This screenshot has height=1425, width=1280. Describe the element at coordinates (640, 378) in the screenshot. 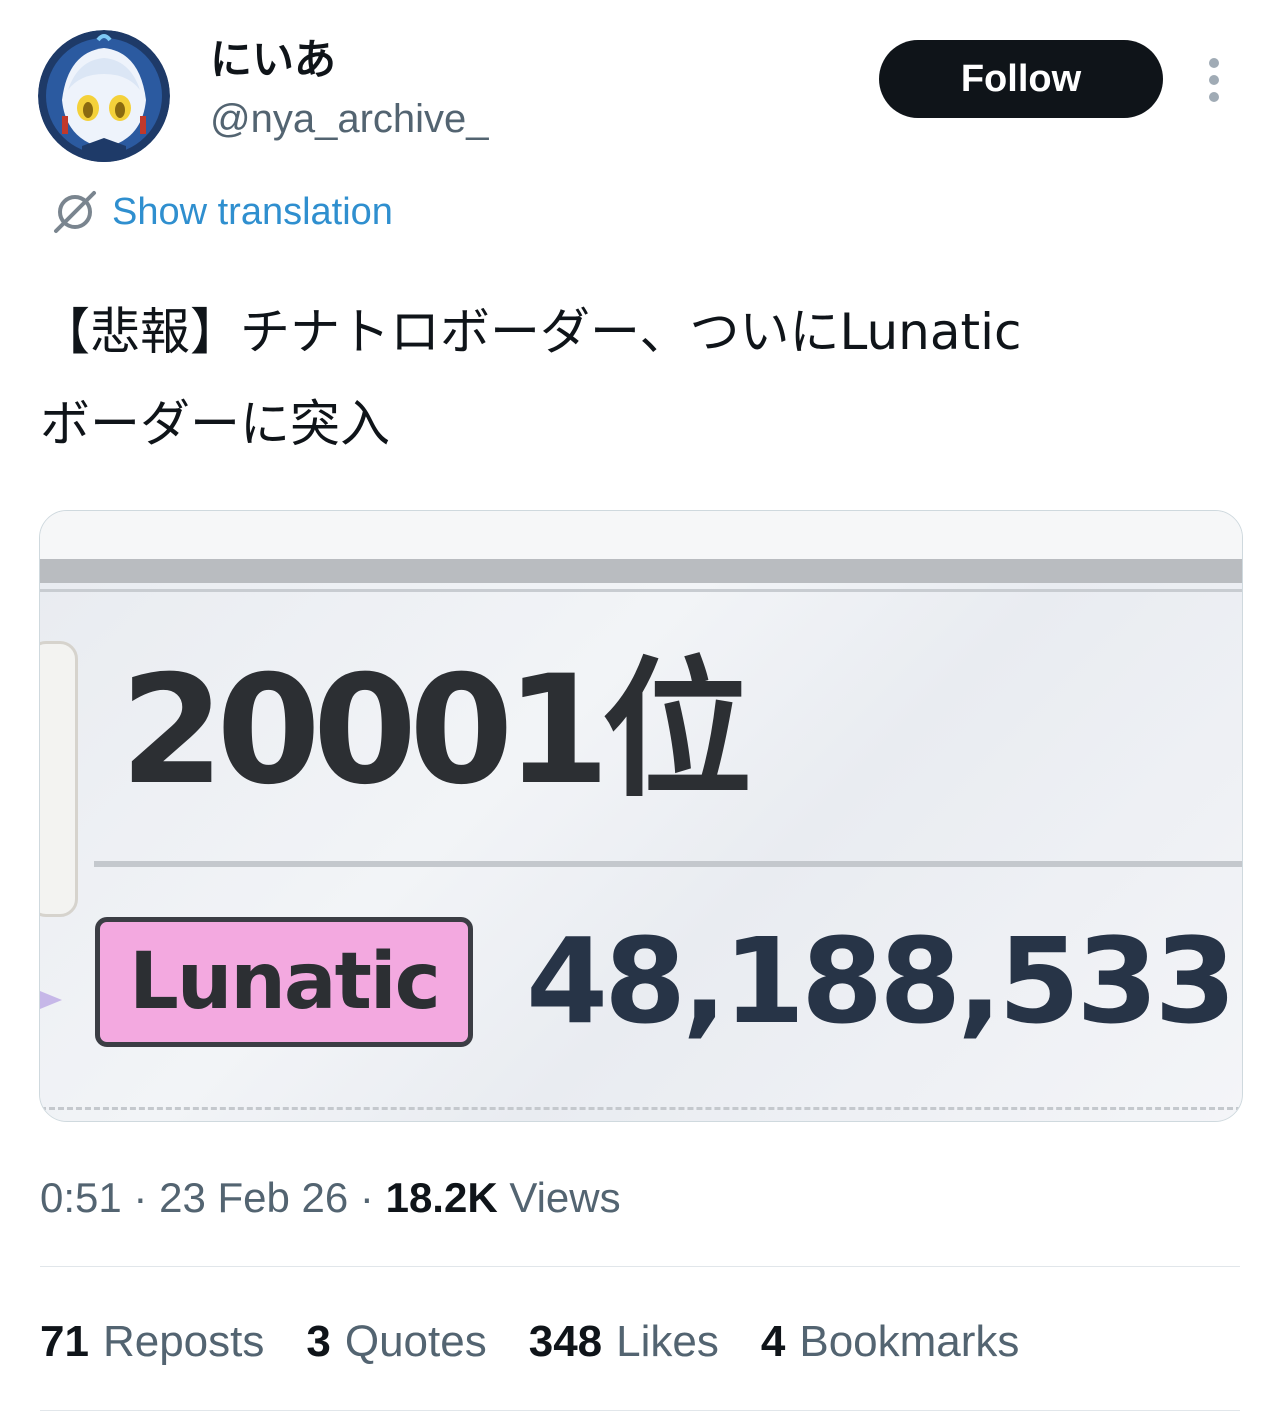

I see `tweet-text: 【悲報】チナトロボーダー、ついにLunatic ボーダーに突入` at that location.